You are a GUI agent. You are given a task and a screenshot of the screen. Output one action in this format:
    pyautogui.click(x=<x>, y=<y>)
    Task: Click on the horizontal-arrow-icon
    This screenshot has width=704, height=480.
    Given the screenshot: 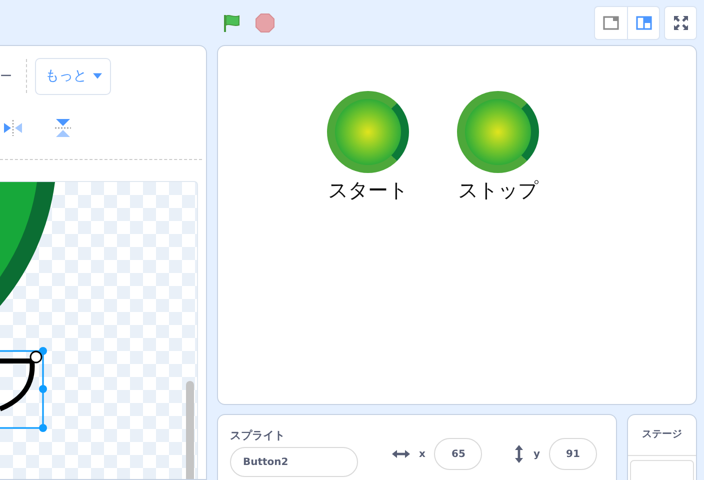 What is the action you would take?
    pyautogui.click(x=401, y=454)
    